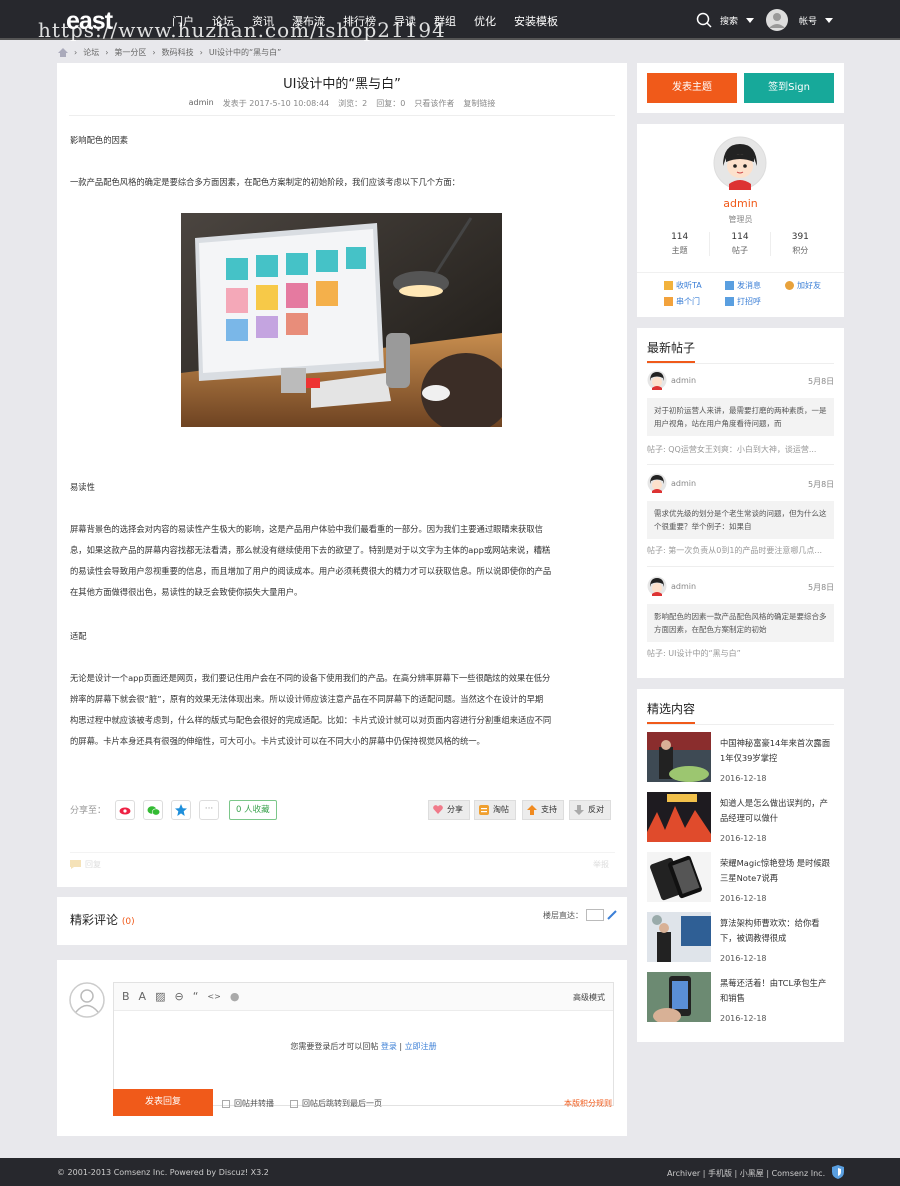  I want to click on share-button: 分享, so click(449, 810).